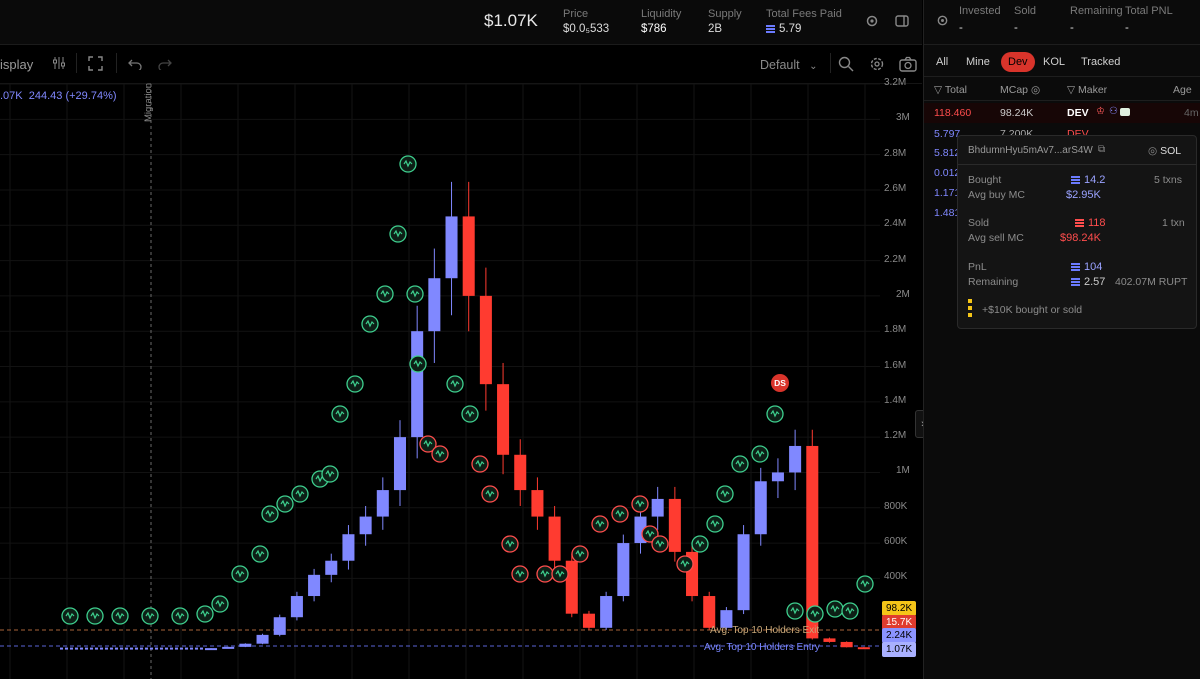 The width and height of the screenshot is (1200, 679). What do you see at coordinates (1100, 111) in the screenshot?
I see `crown-icon: ♔` at bounding box center [1100, 111].